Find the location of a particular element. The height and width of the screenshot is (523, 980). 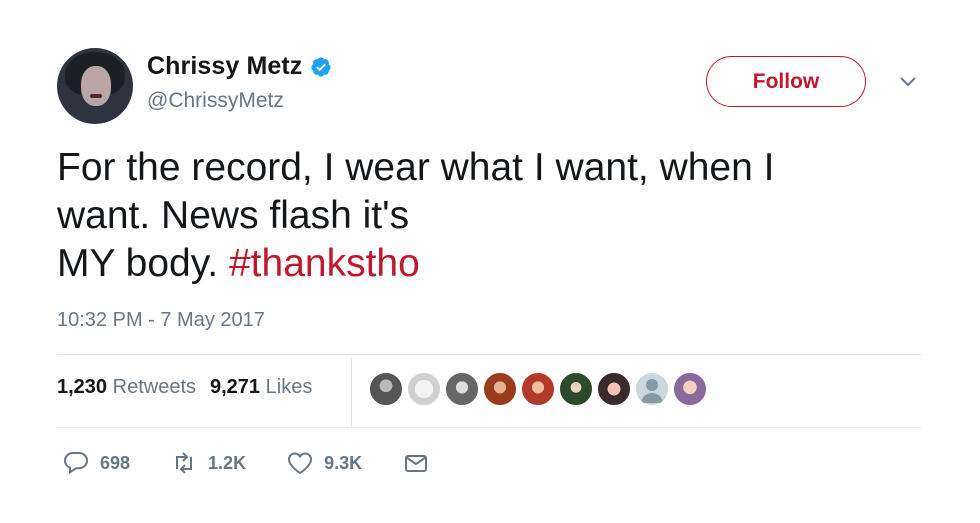

default-avatar-icon is located at coordinates (652, 391).